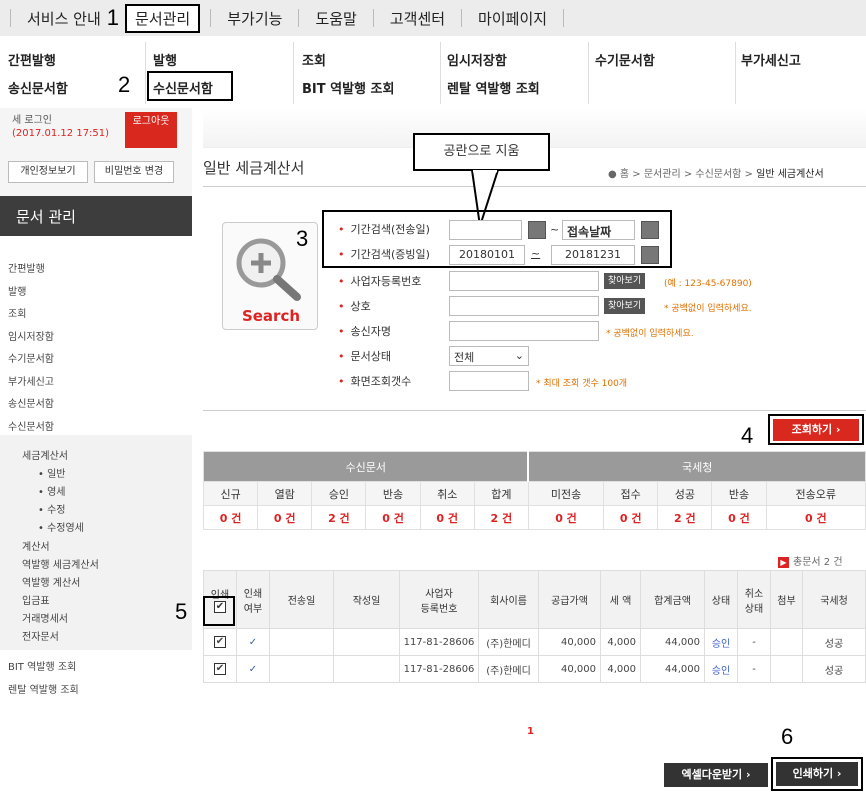 This screenshot has width=866, height=805. What do you see at coordinates (682, 174) in the screenshot?
I see `breadcrumb-path: ● 홈 > 문서관리 > 수신문서함 >` at bounding box center [682, 174].